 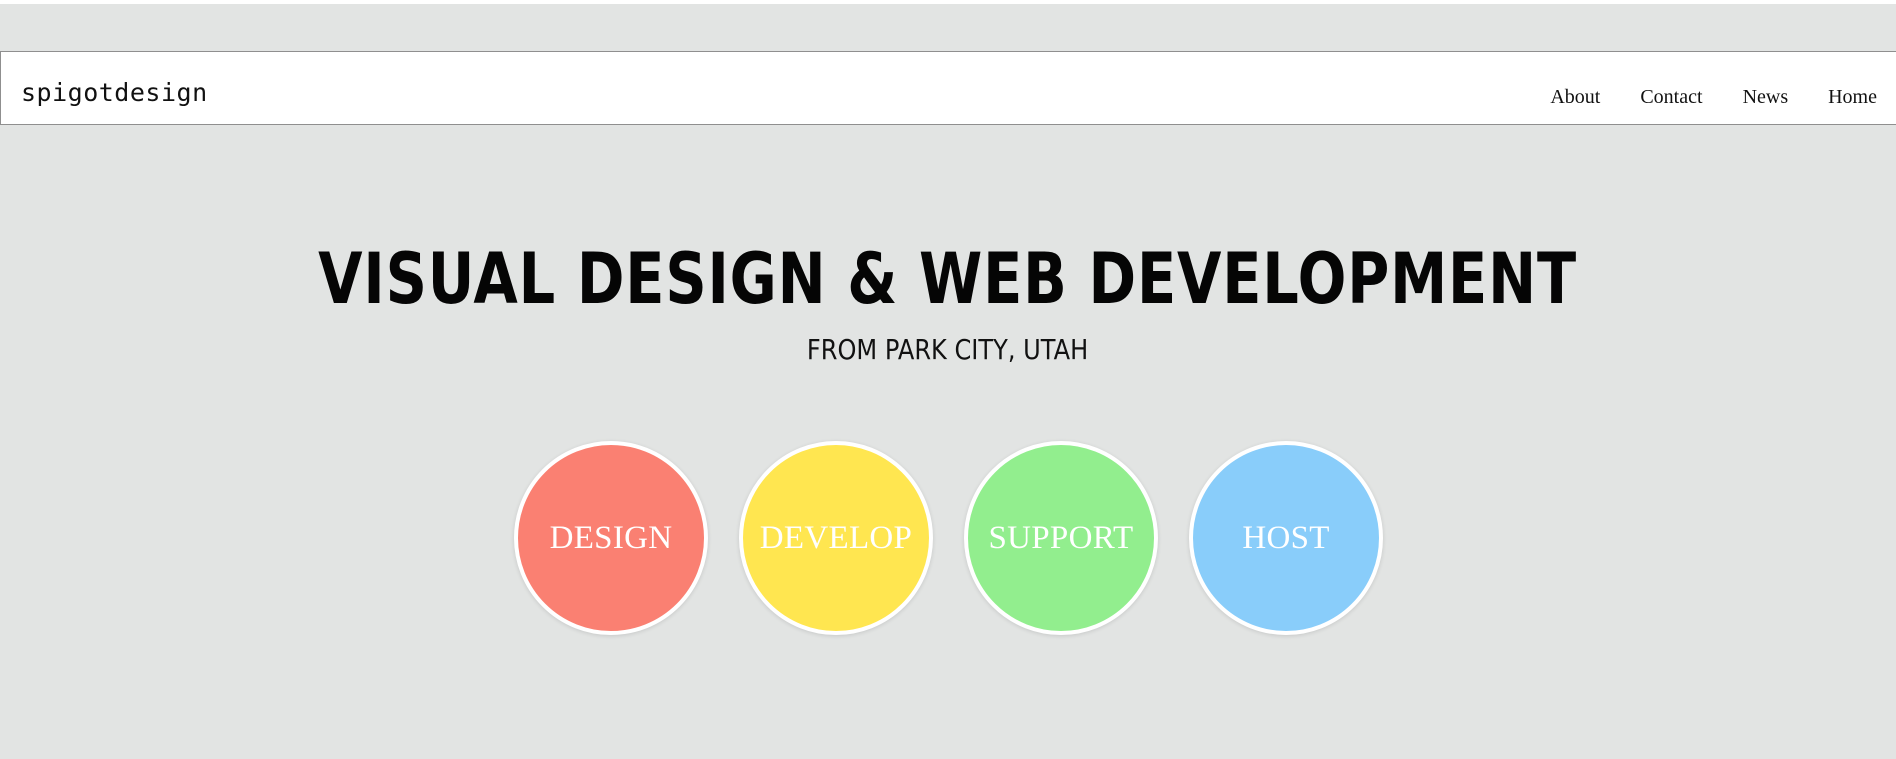 I want to click on main-navigation: About Contact News Home, so click(x=1693, y=97).